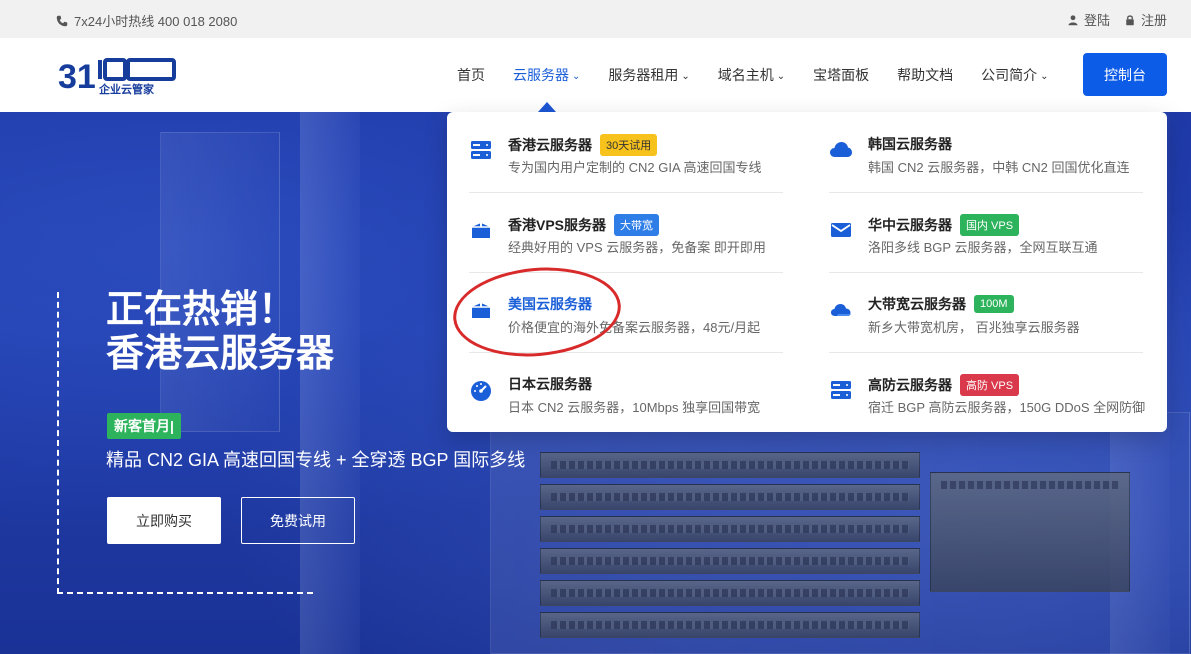 This screenshot has width=1191, height=654. What do you see at coordinates (629, 145) in the screenshot?
I see `menu-item-tag: 30天试用` at bounding box center [629, 145].